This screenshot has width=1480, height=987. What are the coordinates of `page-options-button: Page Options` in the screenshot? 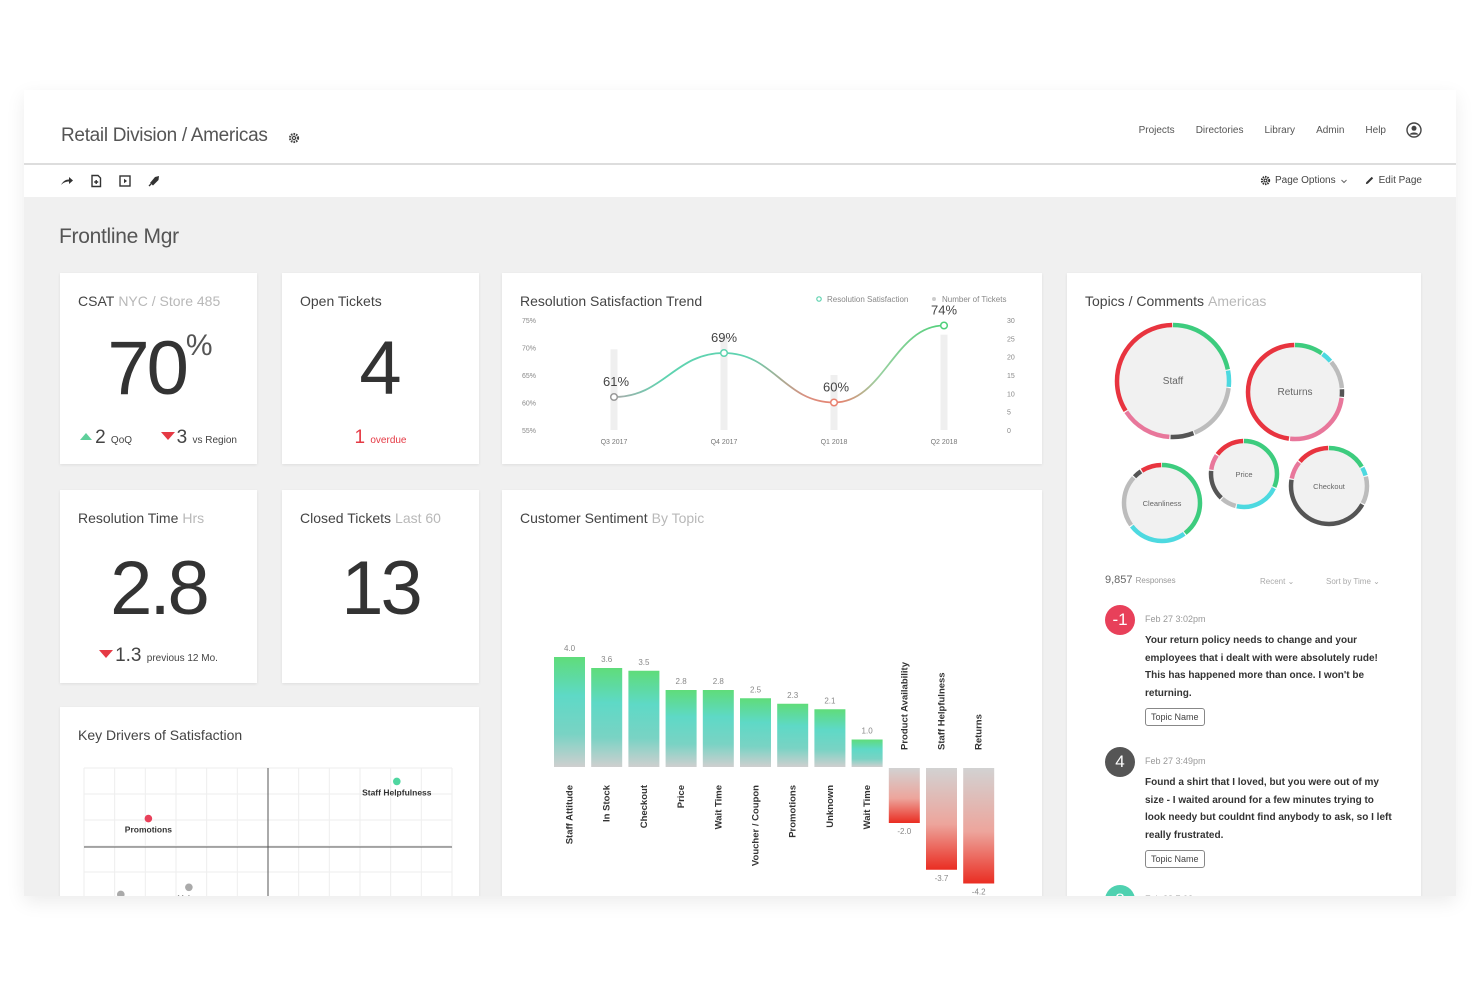 It's located at (1306, 180).